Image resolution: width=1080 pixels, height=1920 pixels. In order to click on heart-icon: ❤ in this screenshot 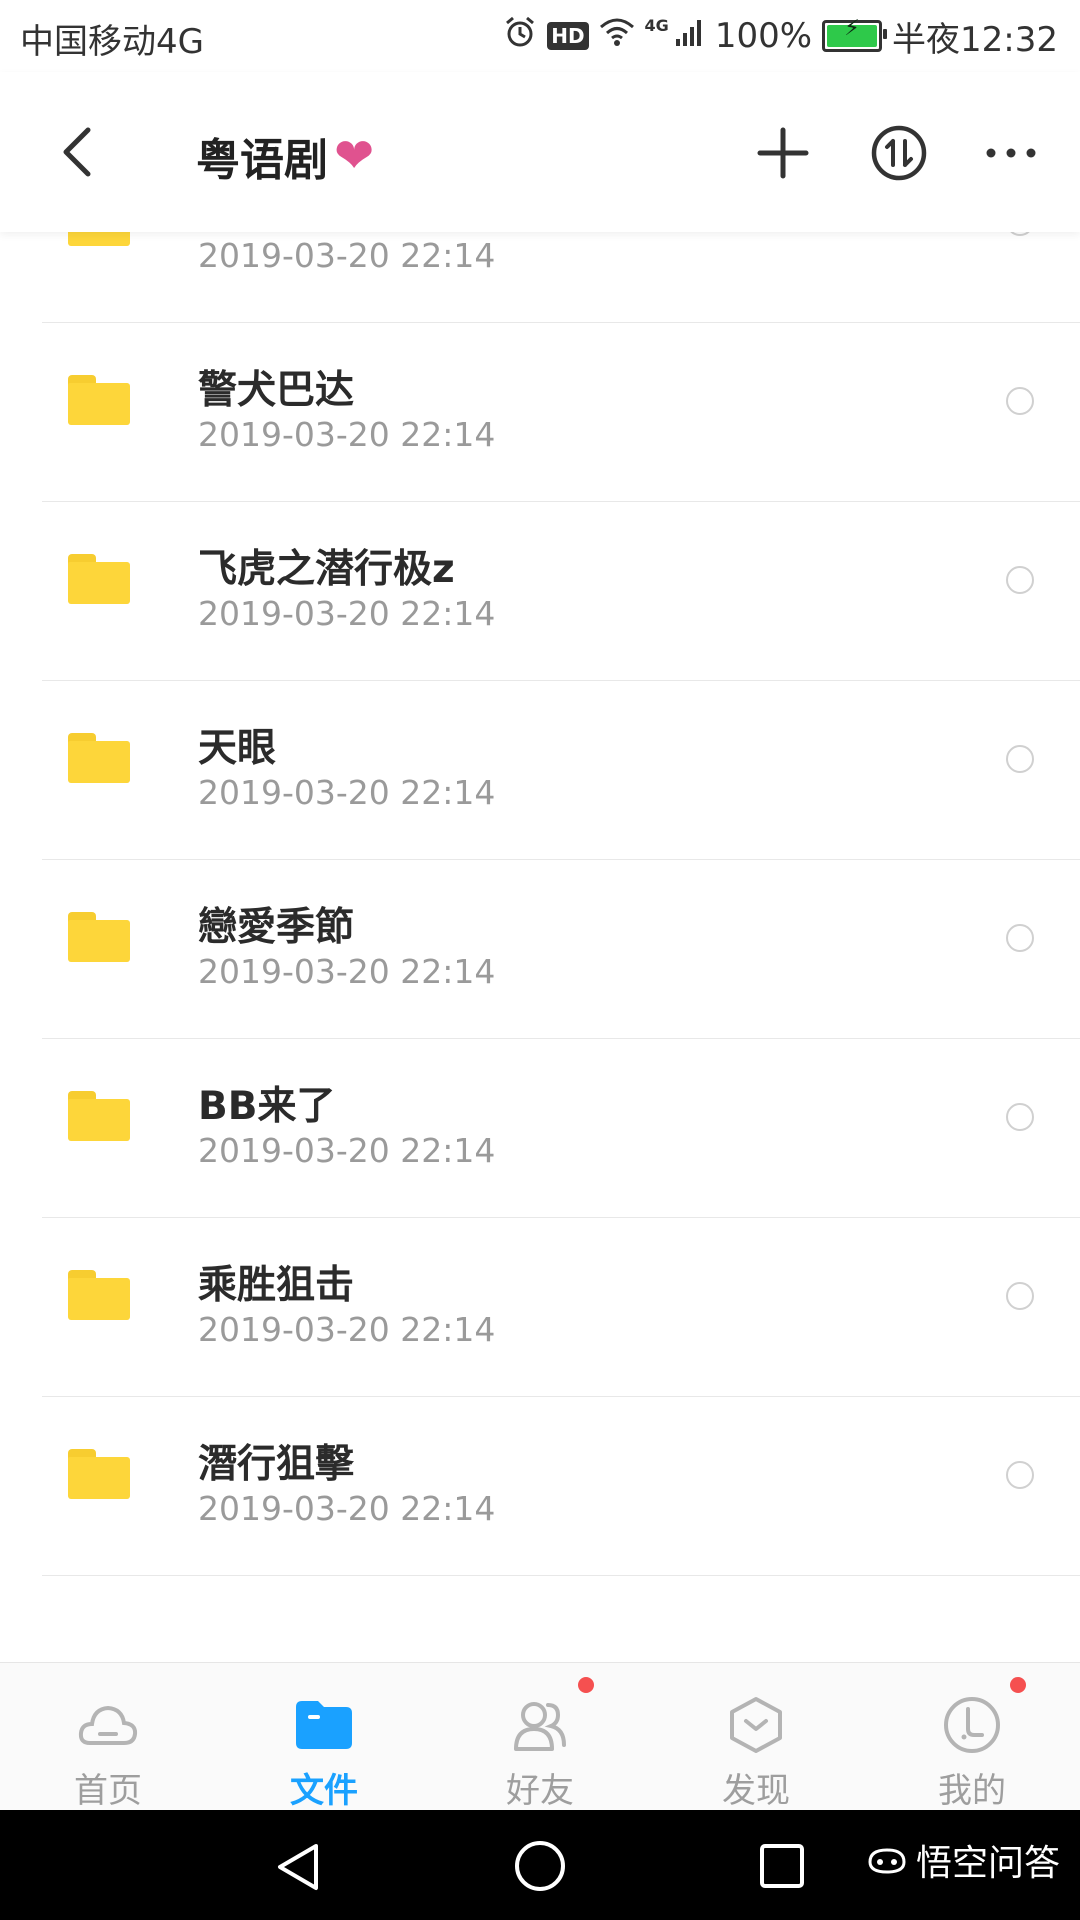, I will do `click(354, 156)`.